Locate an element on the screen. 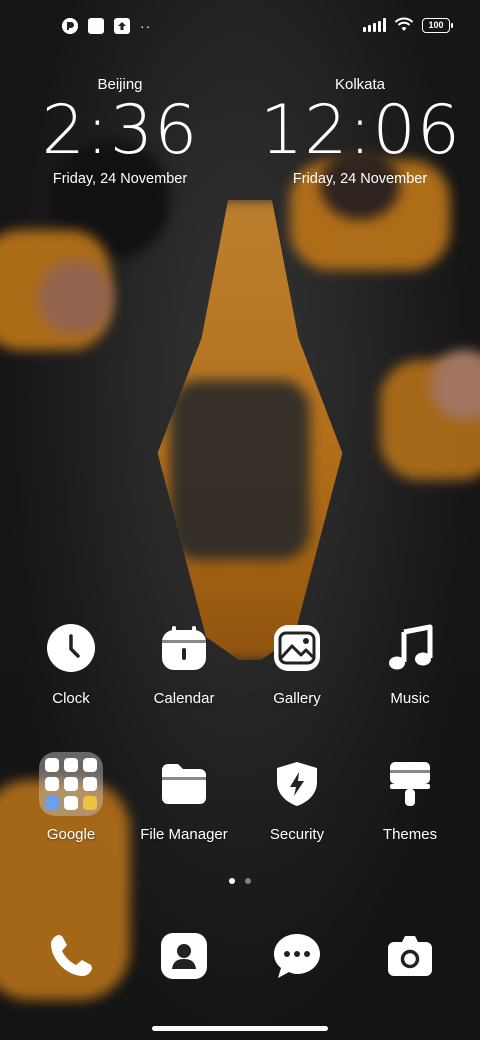 Image resolution: width=480 pixels, height=1040 pixels. app-clock: Clock is located at coordinates (71, 665).